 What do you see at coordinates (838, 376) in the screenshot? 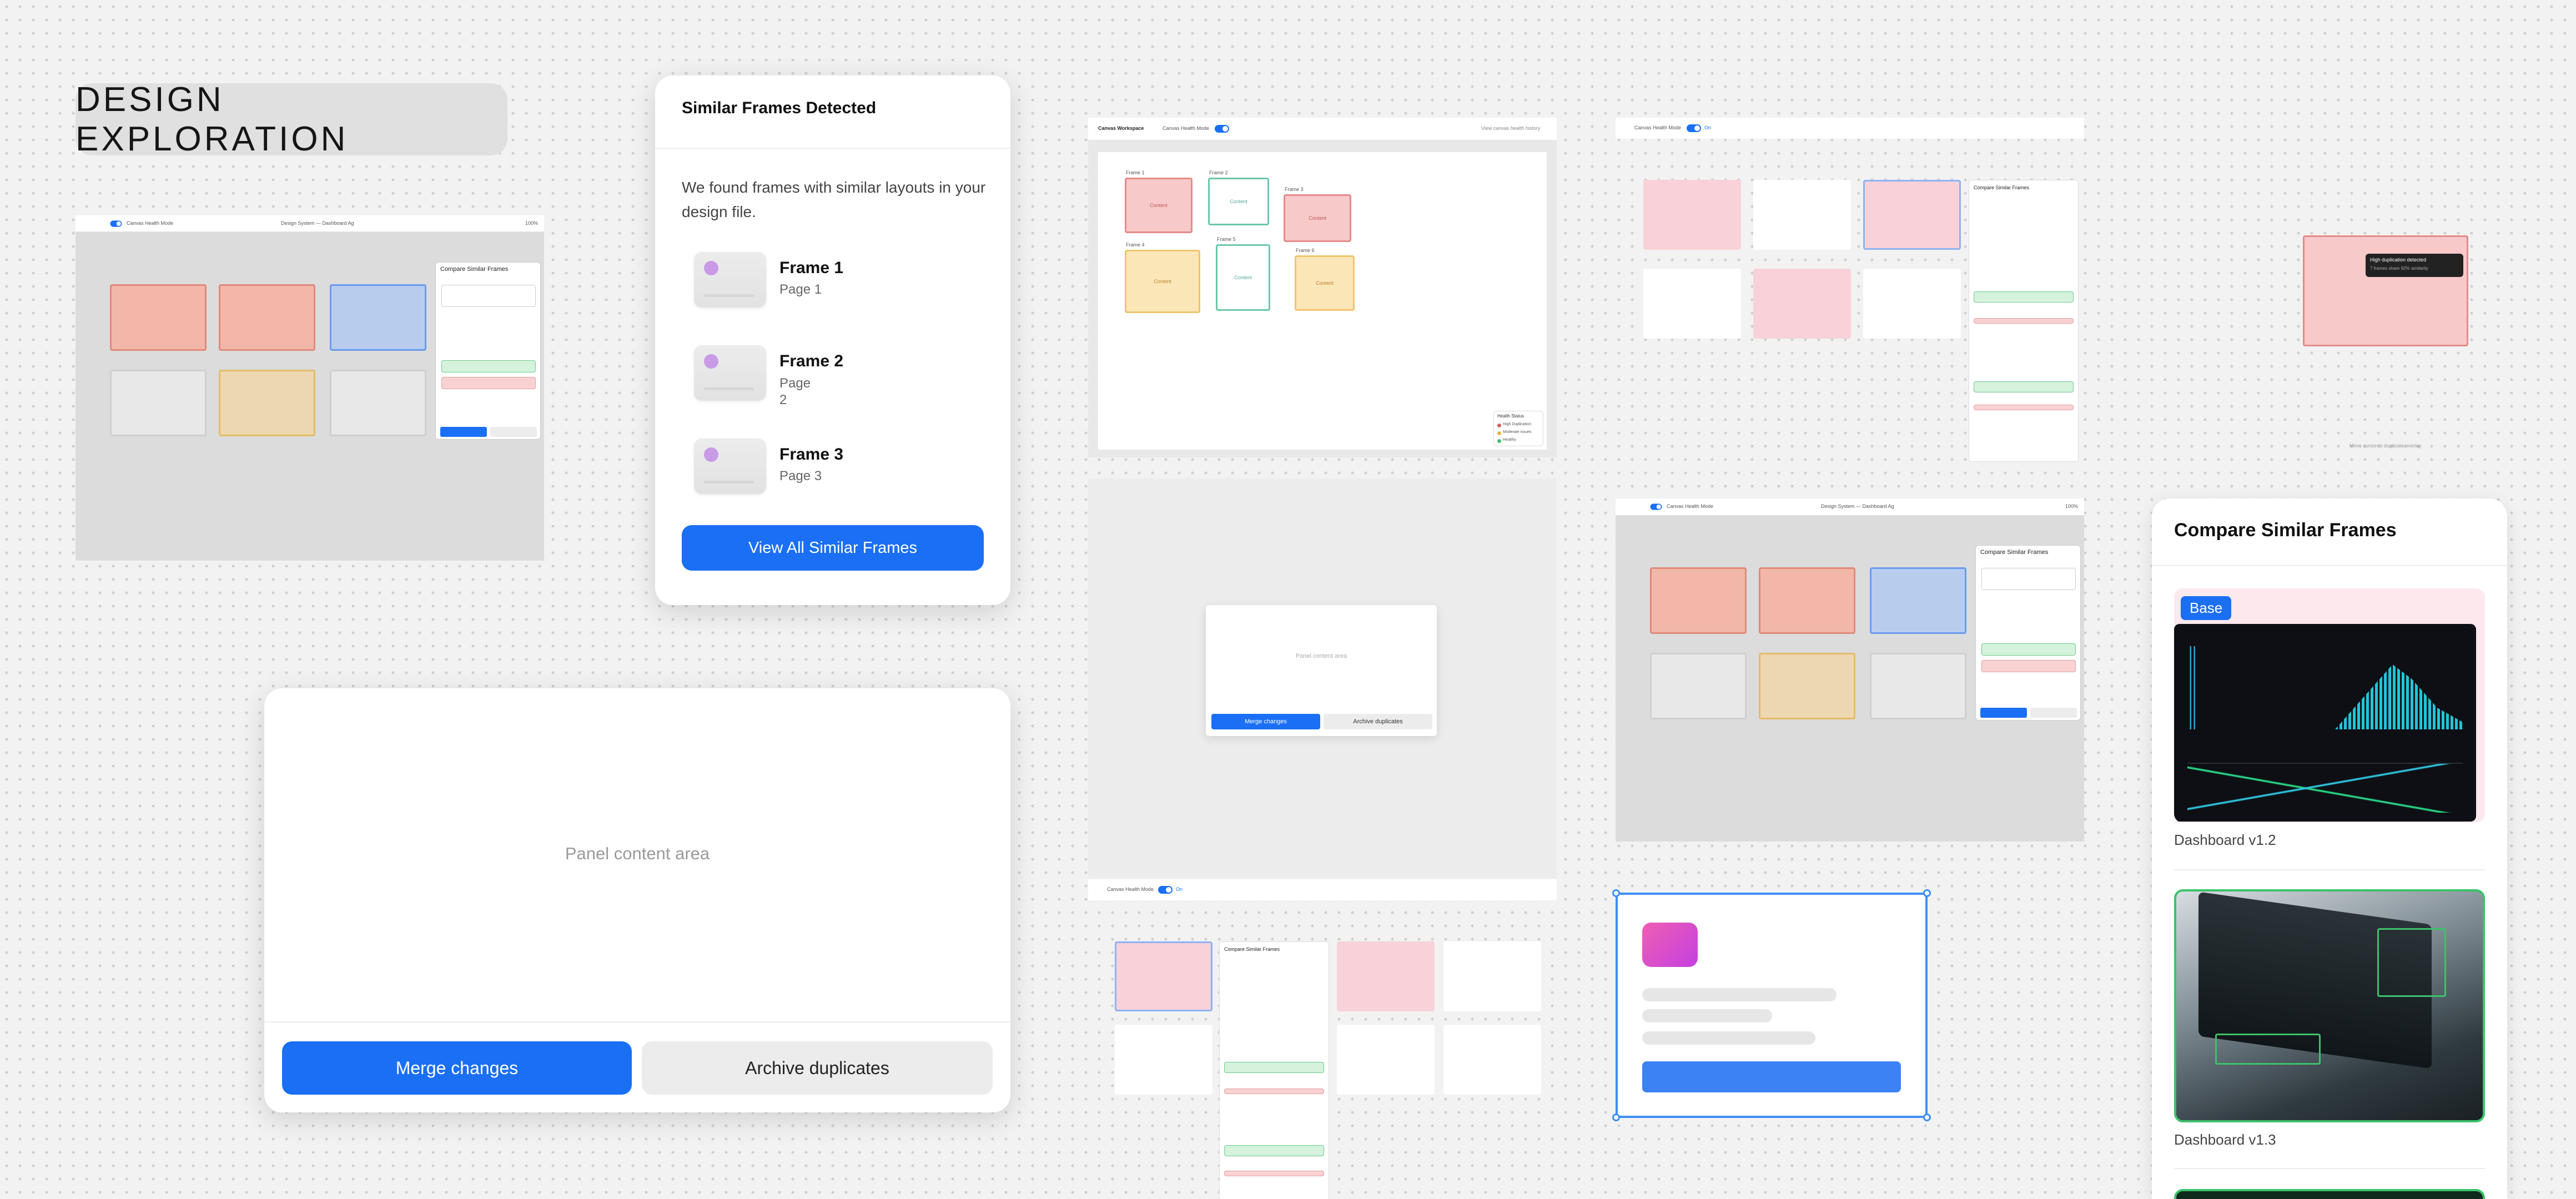
I see `frame-item: Frame 2 Page 2` at bounding box center [838, 376].